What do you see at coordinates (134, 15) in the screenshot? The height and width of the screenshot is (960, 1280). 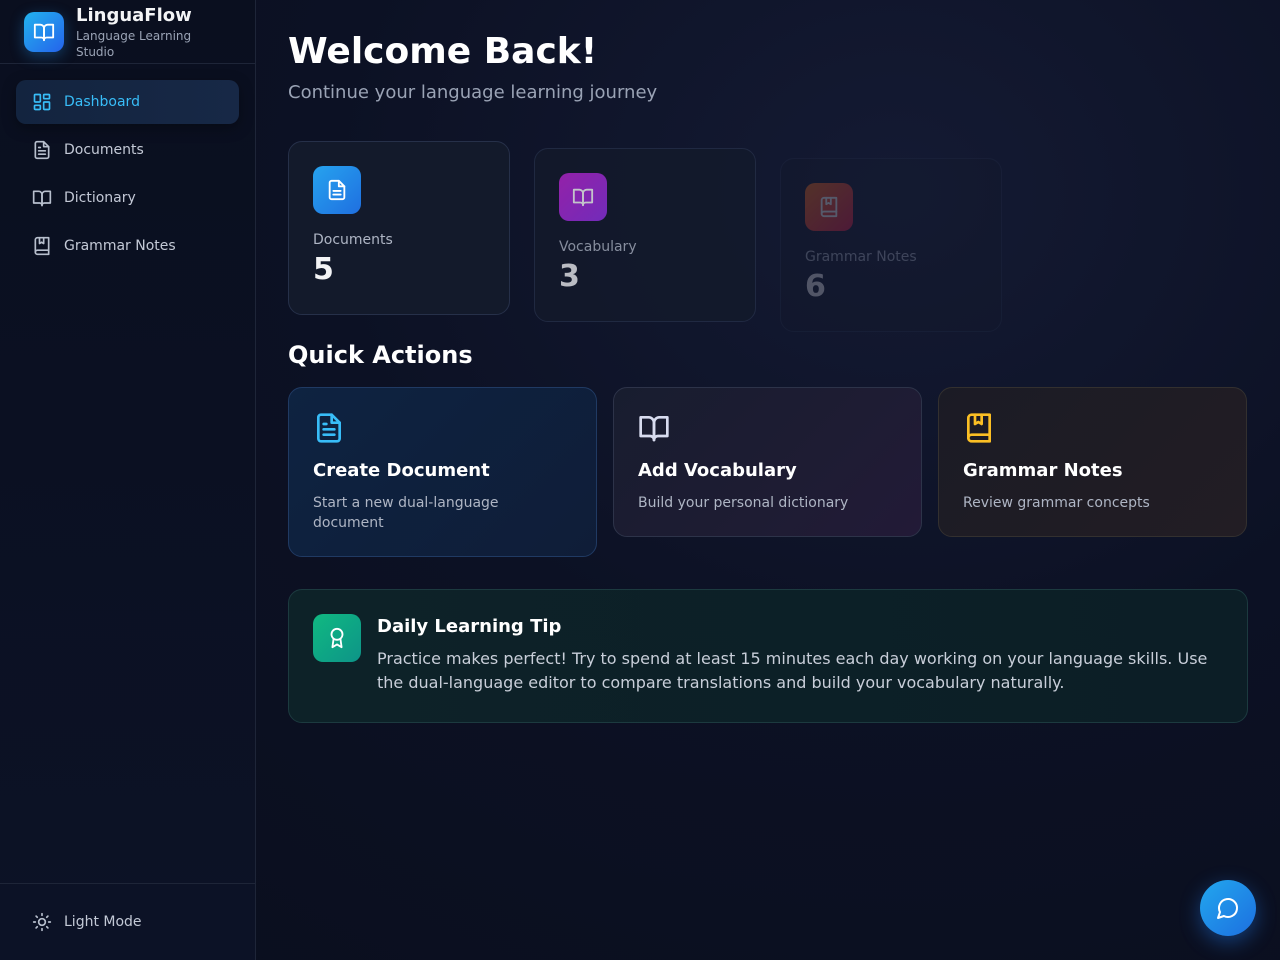 I see `brand-name: LinguaFlow` at bounding box center [134, 15].